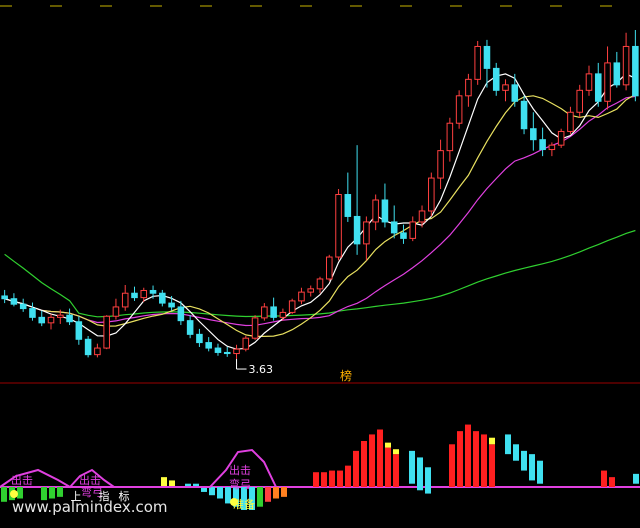  Describe the element at coordinates (240, 484) in the screenshot. I see `indicator-annotation: 弯弓` at that location.